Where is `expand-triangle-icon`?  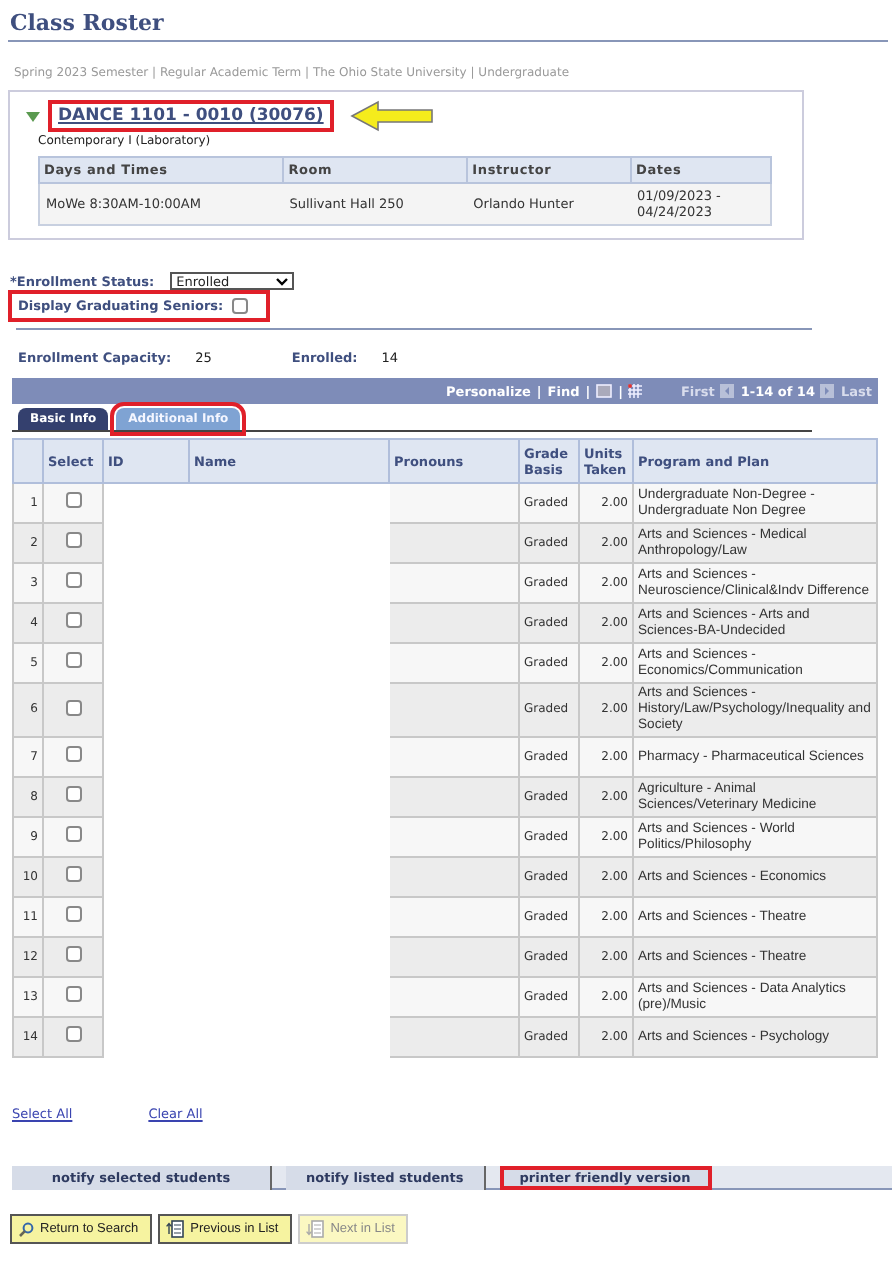 expand-triangle-icon is located at coordinates (33, 116).